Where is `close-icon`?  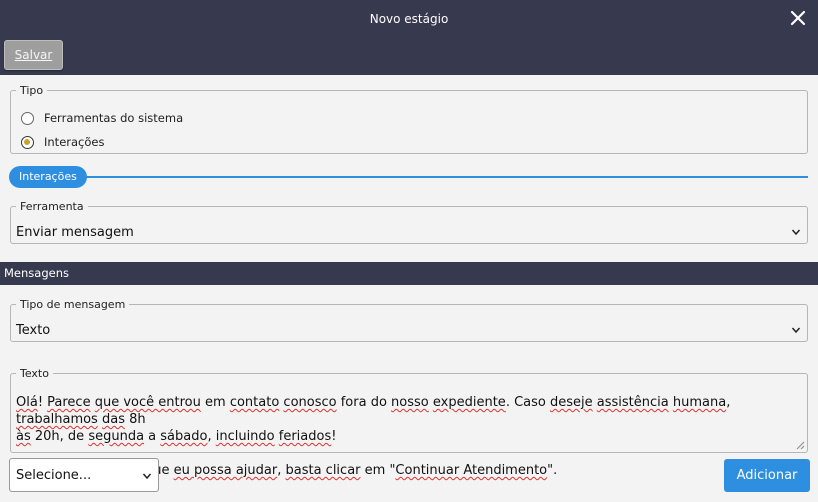 close-icon is located at coordinates (798, 18).